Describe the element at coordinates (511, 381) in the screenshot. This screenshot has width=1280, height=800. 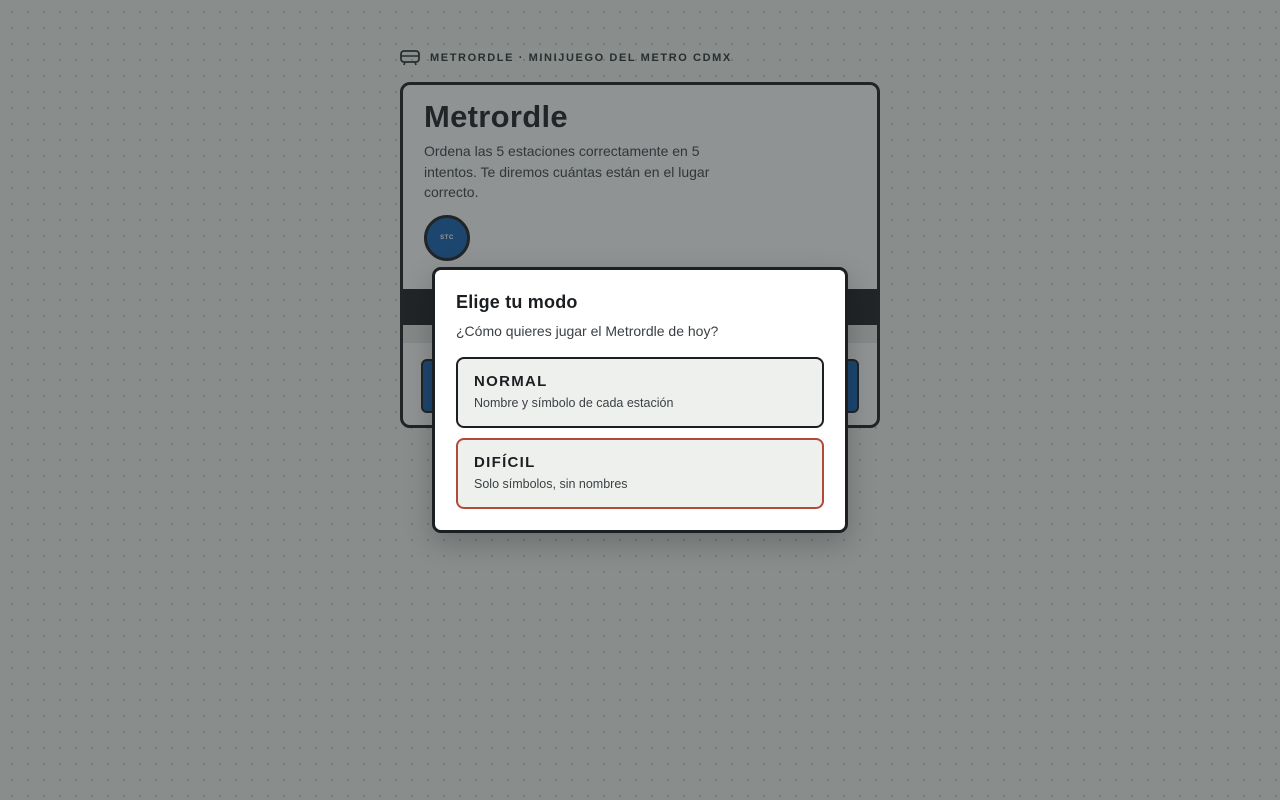
I see `normal-mode-title: NORMAL` at that location.